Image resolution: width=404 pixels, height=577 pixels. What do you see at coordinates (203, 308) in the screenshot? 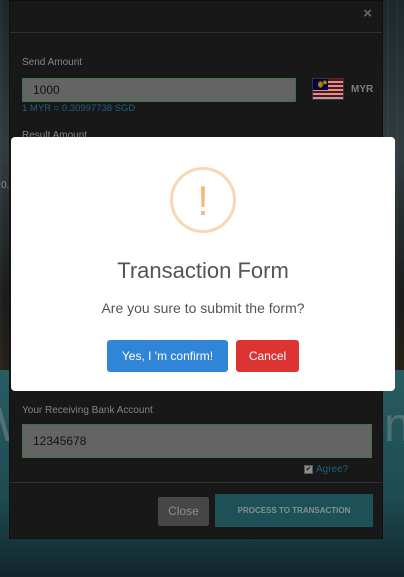
I see `dialog-message: Are you sure to submit the form?` at bounding box center [203, 308].